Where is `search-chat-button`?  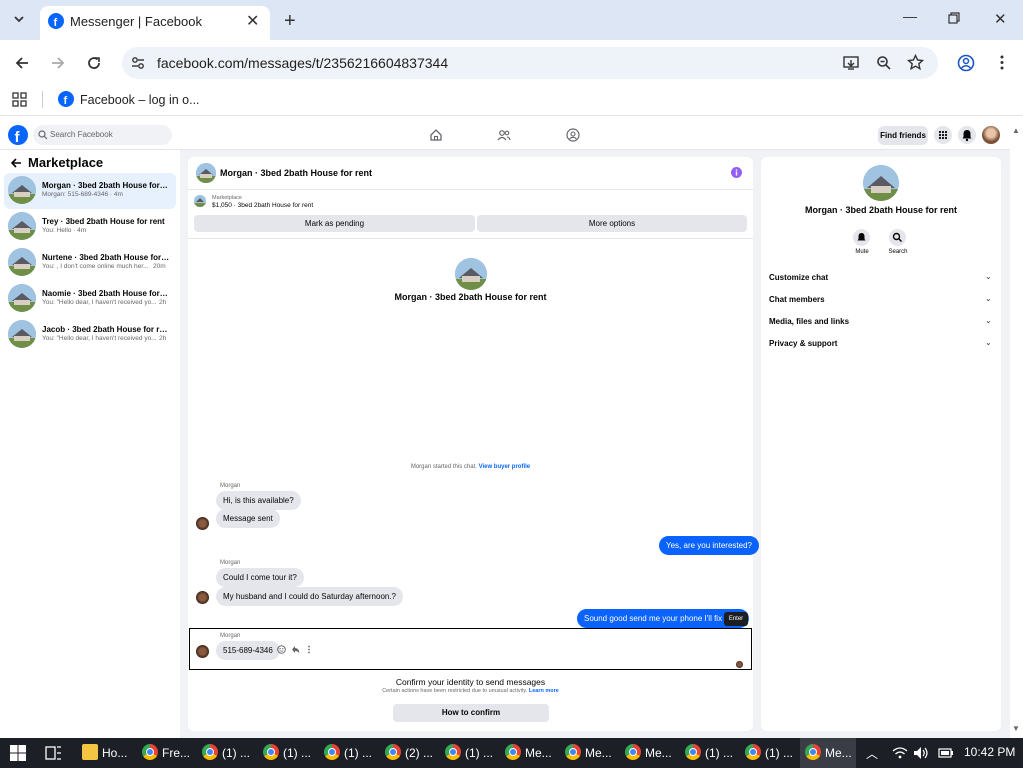 search-chat-button is located at coordinates (897, 237).